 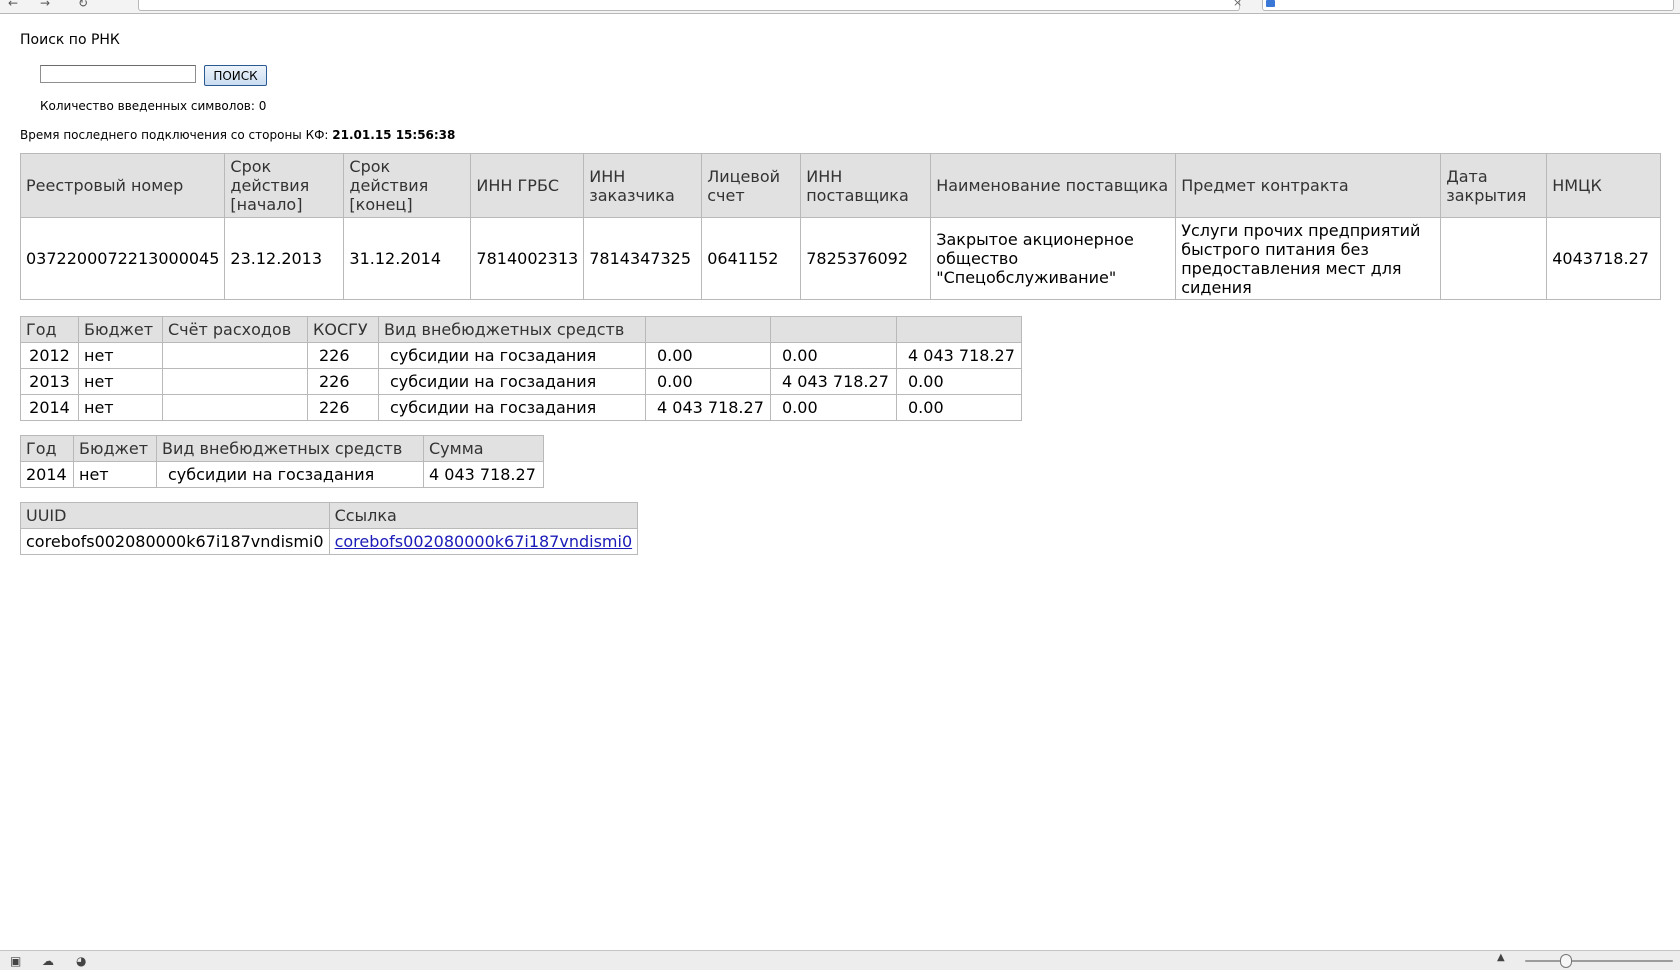 I want to click on uuid-link: corebofs002080000k67i187vndismi0, so click(x=484, y=541).